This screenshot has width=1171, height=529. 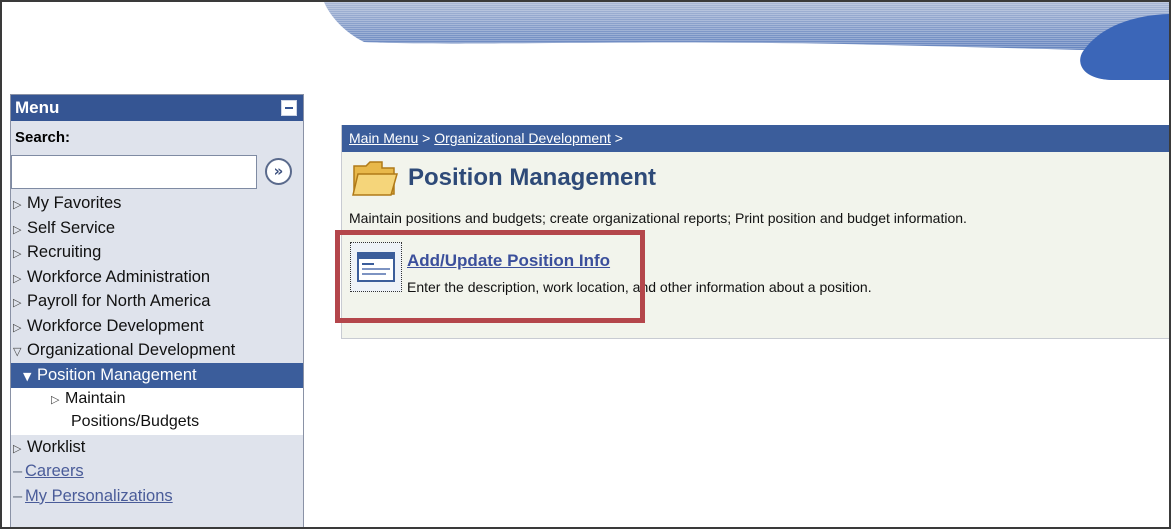 What do you see at coordinates (71, 227) in the screenshot?
I see `menu-item-label: Self Service` at bounding box center [71, 227].